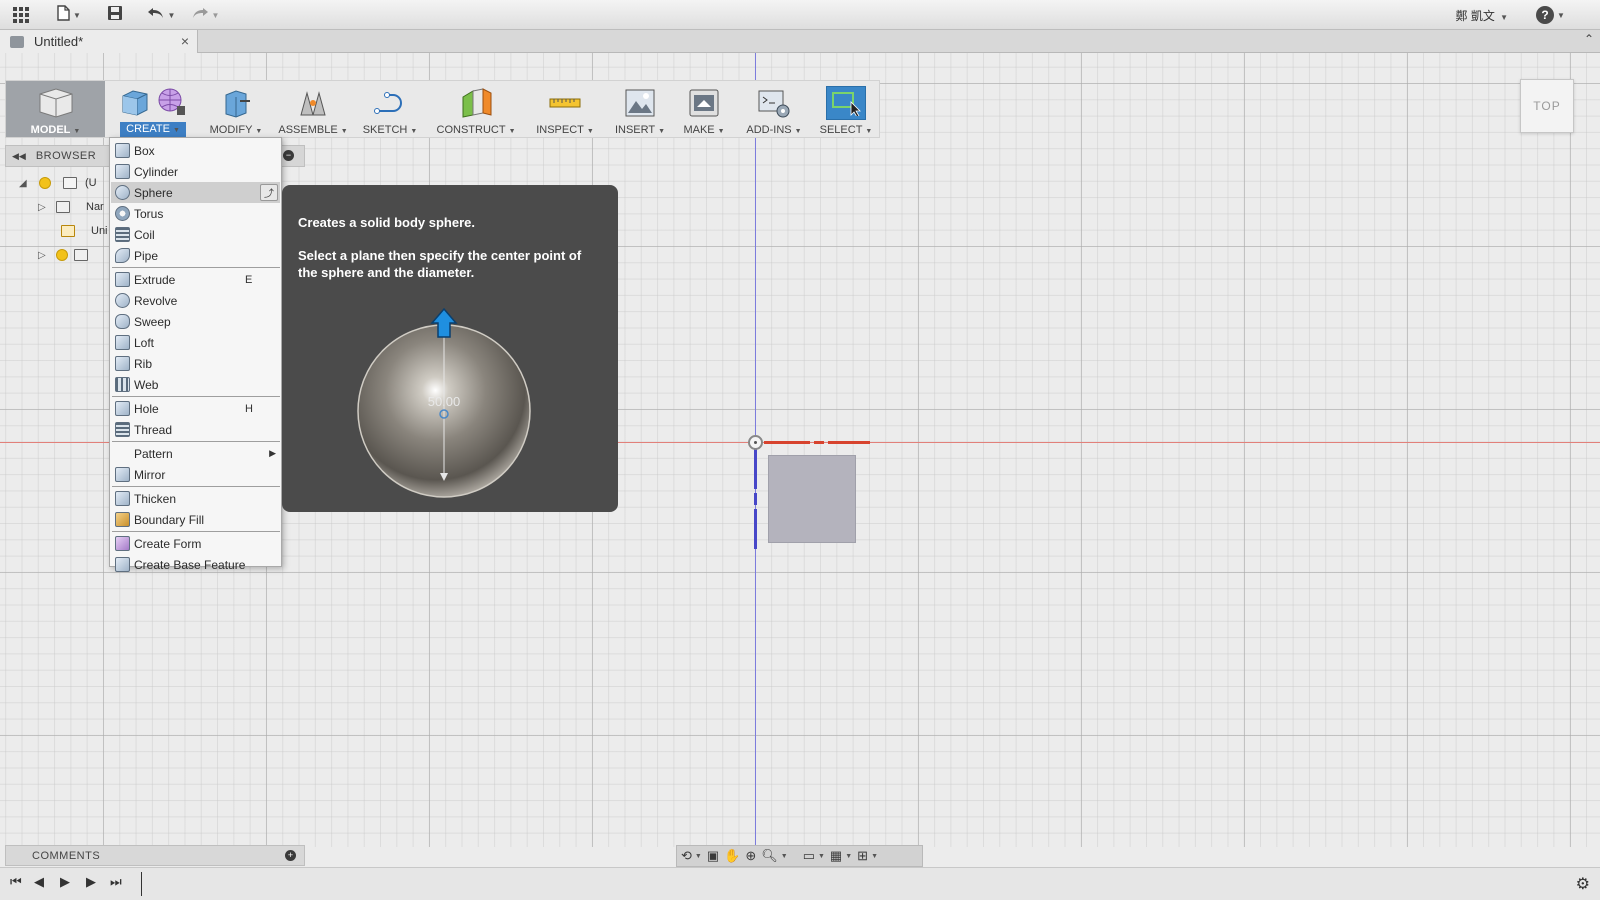 The image size is (1600, 900). I want to click on construct-label: CONSTRUCT ▼, so click(476, 130).